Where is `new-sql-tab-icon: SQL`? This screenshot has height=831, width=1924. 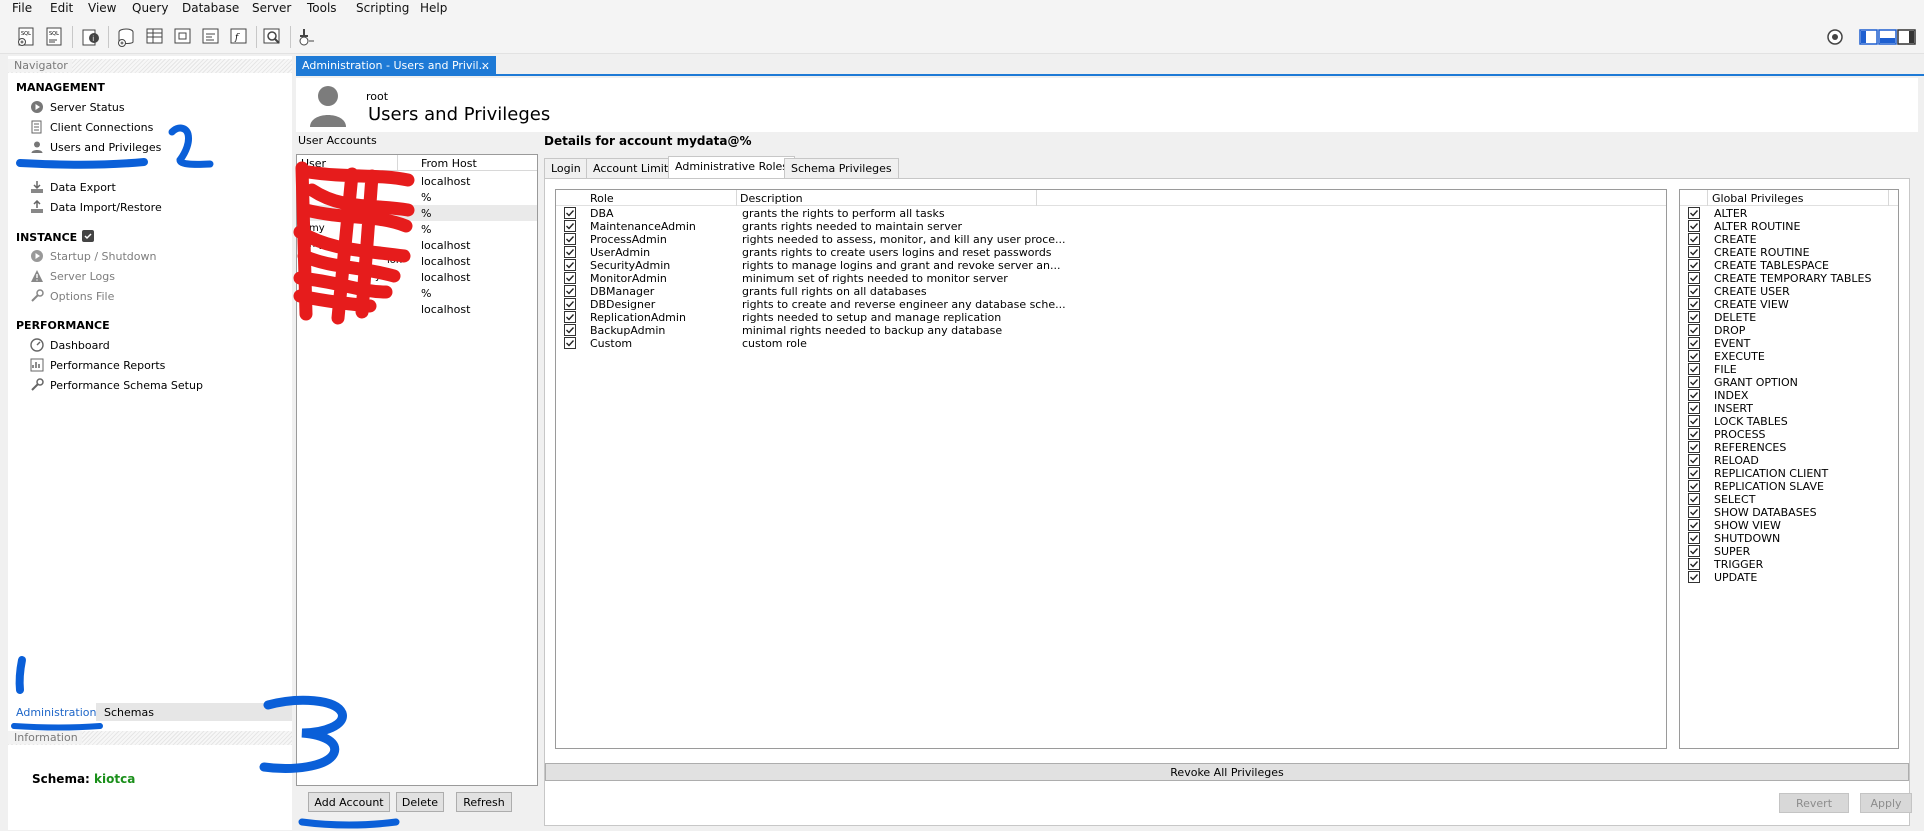 new-sql-tab-icon: SQL is located at coordinates (27, 37).